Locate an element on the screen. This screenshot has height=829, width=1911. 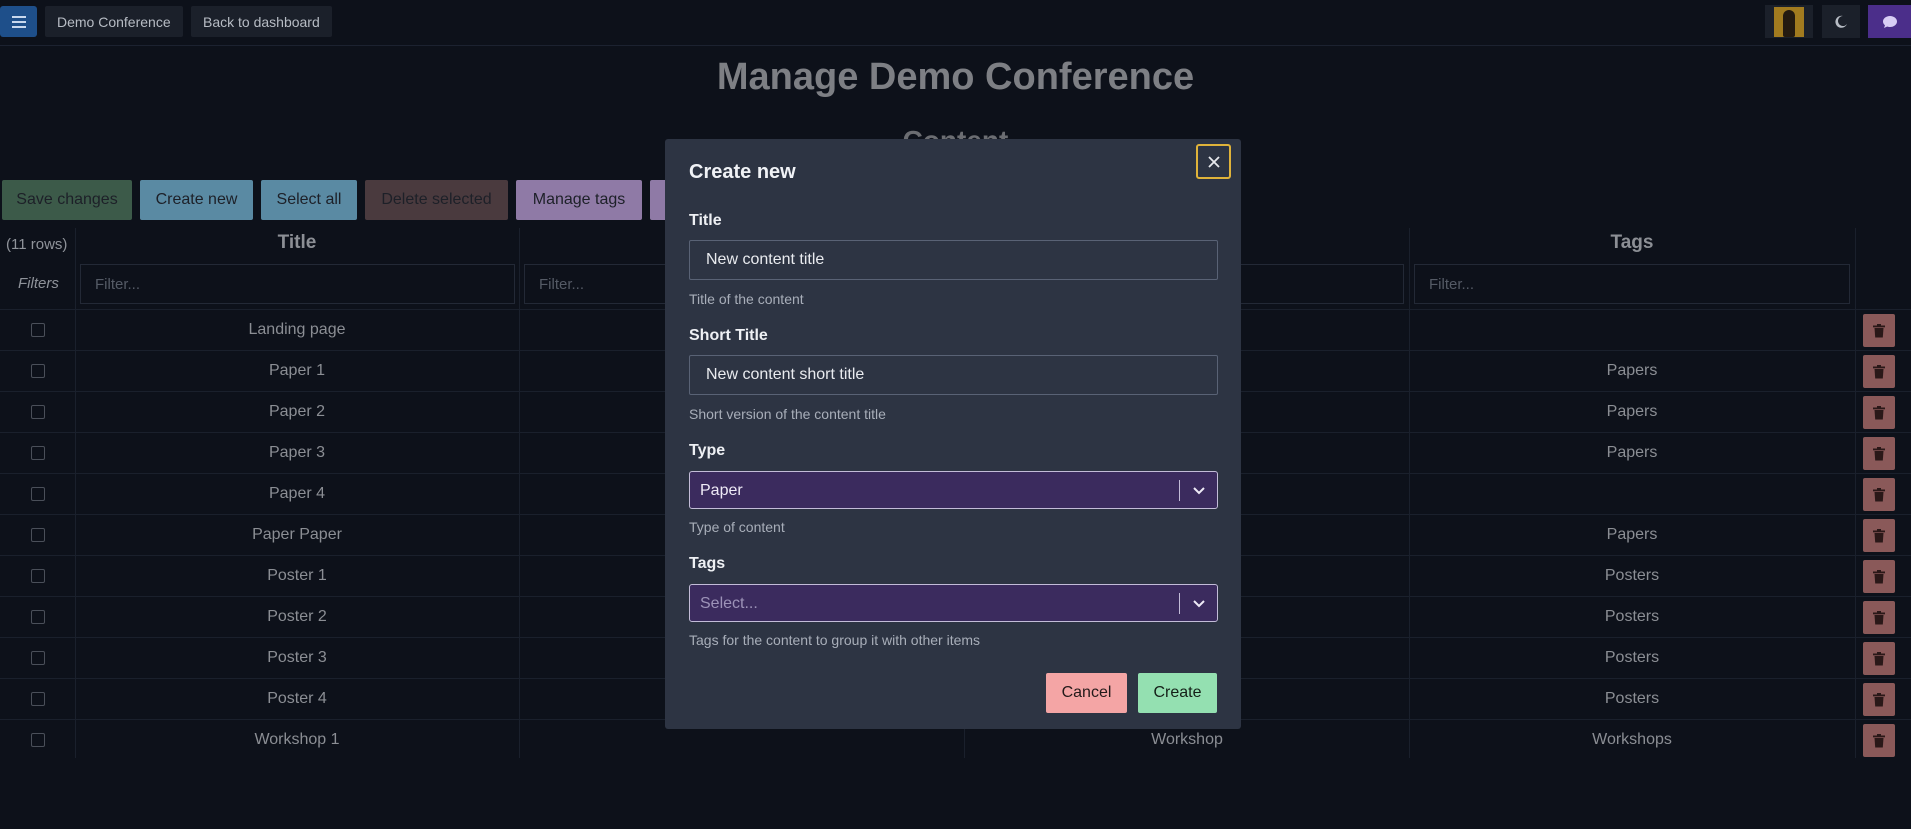
row-count: (11 rows) is located at coordinates (37, 244).